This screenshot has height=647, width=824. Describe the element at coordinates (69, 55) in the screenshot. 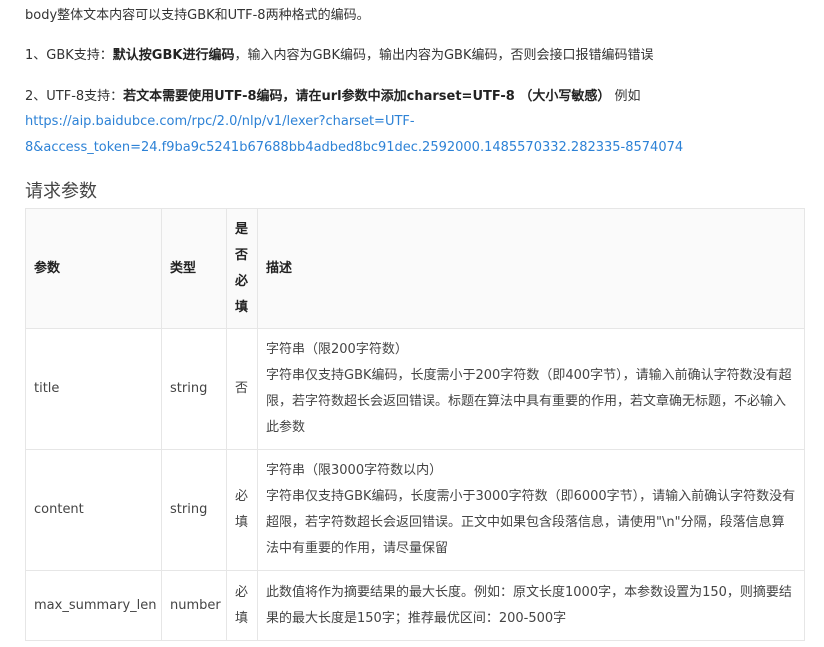

I see `gbk-prefix: 1、GBK支持：` at that location.